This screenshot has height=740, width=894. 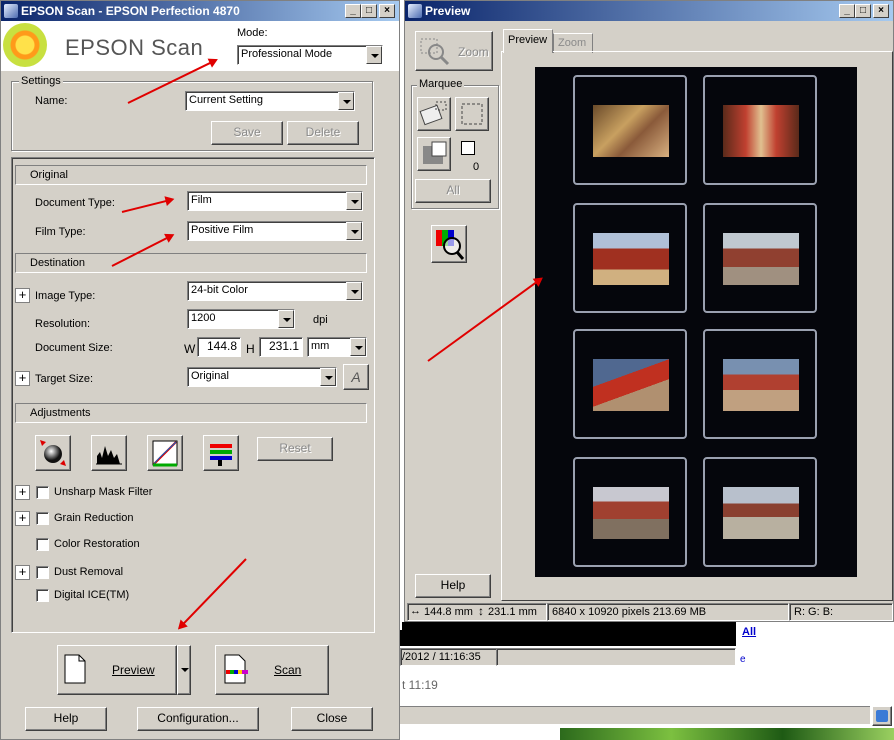 What do you see at coordinates (454, 51) in the screenshot?
I see `zoom-button: Zoom` at bounding box center [454, 51].